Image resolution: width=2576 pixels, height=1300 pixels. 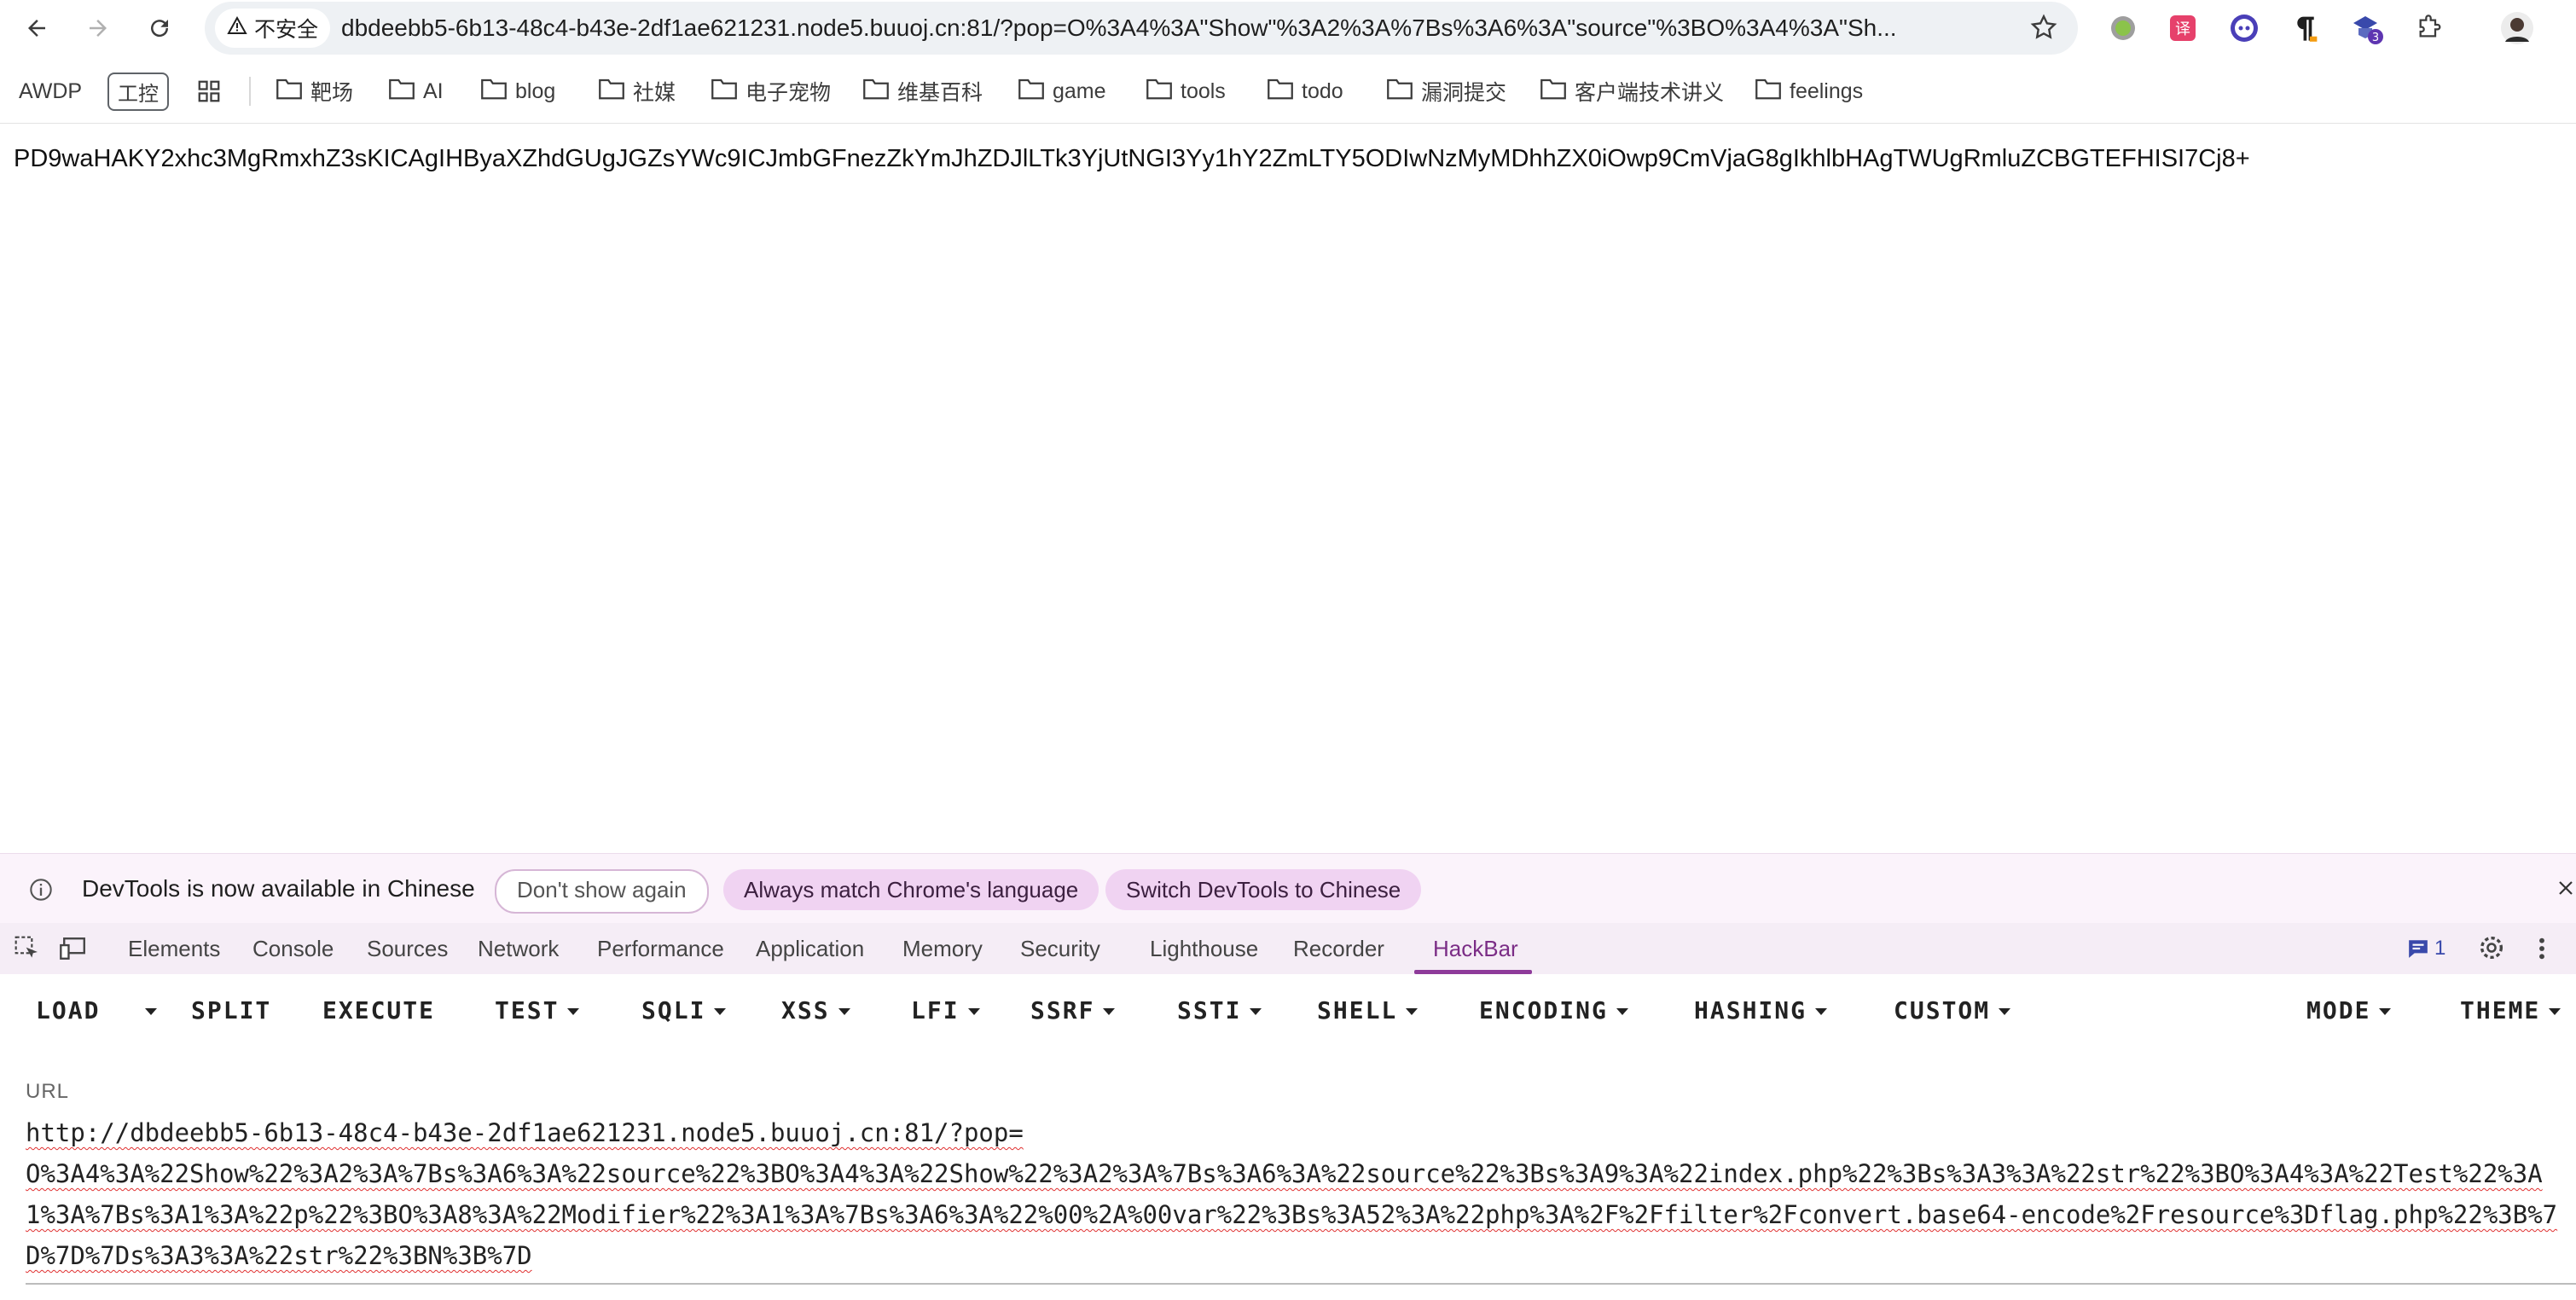 What do you see at coordinates (278, 888) in the screenshot?
I see `infobar-message: DevTools is now available in Chinese` at bounding box center [278, 888].